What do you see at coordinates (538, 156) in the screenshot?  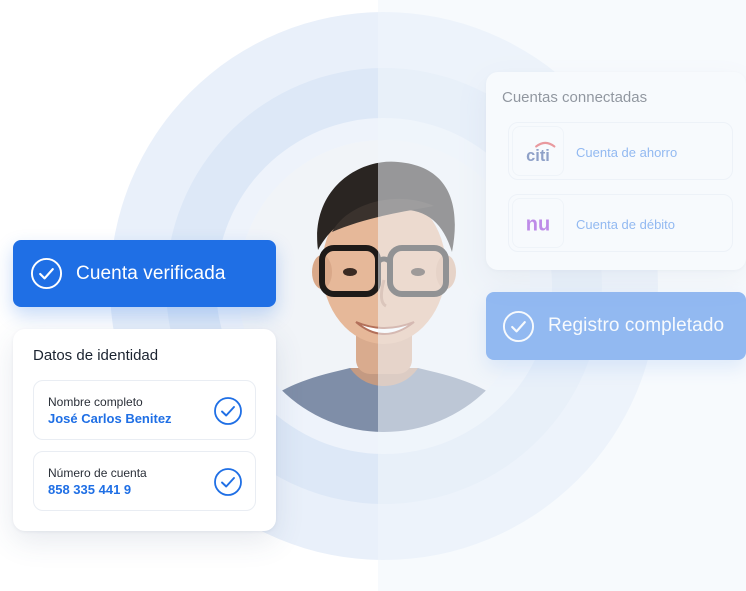 I see `citi-logo-text: citi` at bounding box center [538, 156].